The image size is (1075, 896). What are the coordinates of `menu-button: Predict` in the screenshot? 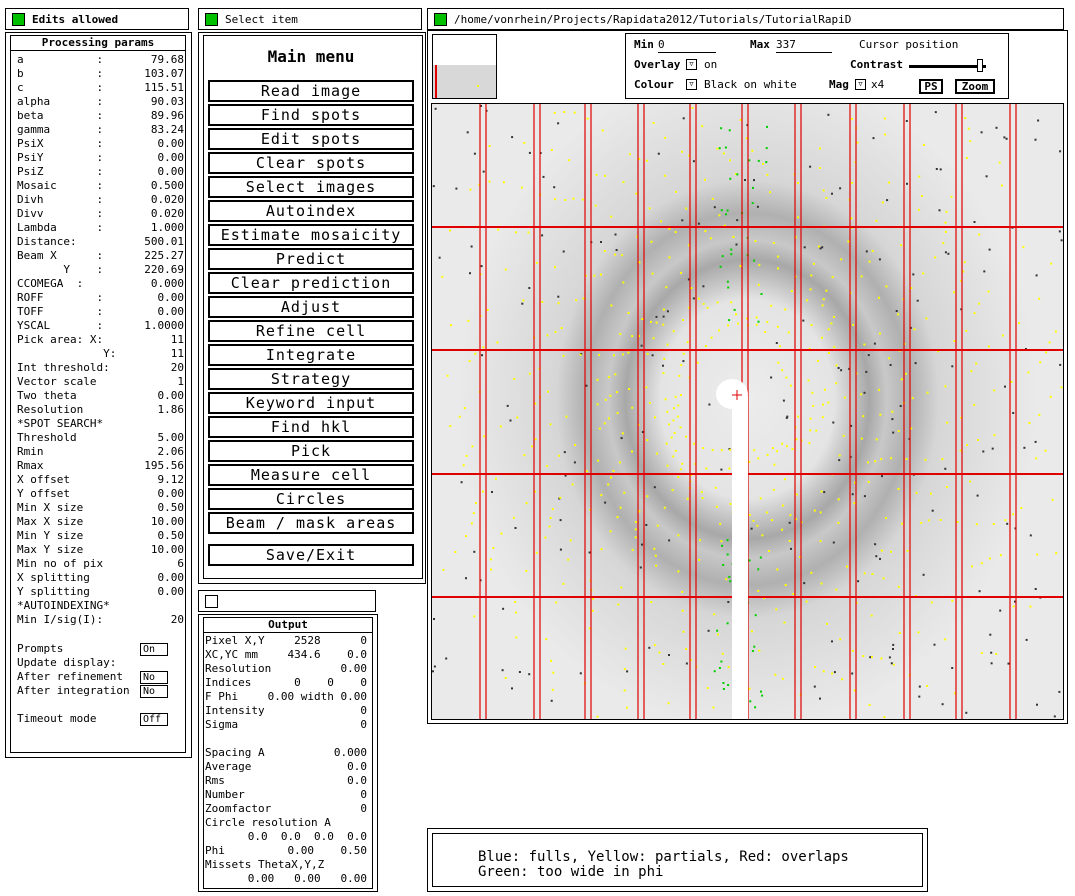 It's located at (311, 259).